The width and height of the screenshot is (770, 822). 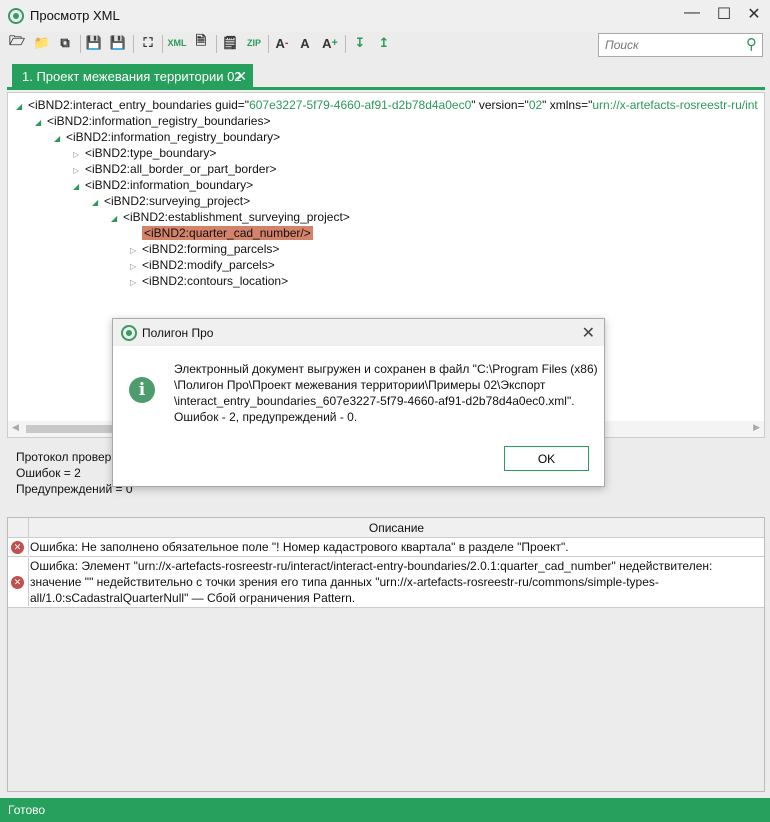 What do you see at coordinates (751, 44) in the screenshot?
I see `search-icon: ⚲` at bounding box center [751, 44].